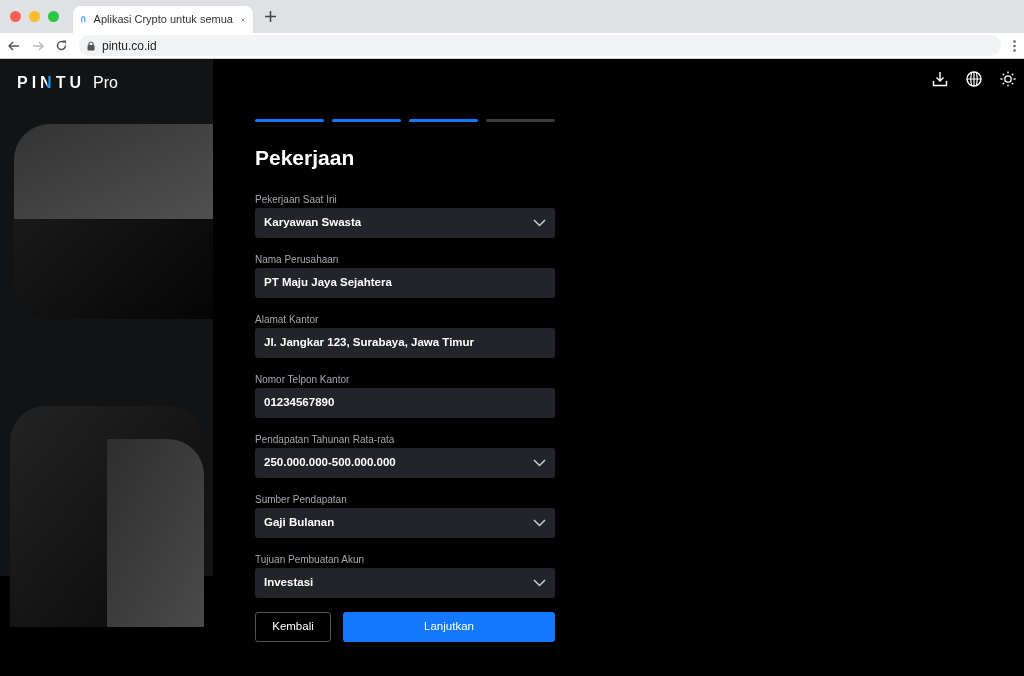 The width and height of the screenshot is (1024, 676). Describe the element at coordinates (83, 19) in the screenshot. I see `site-logo-icon` at that location.